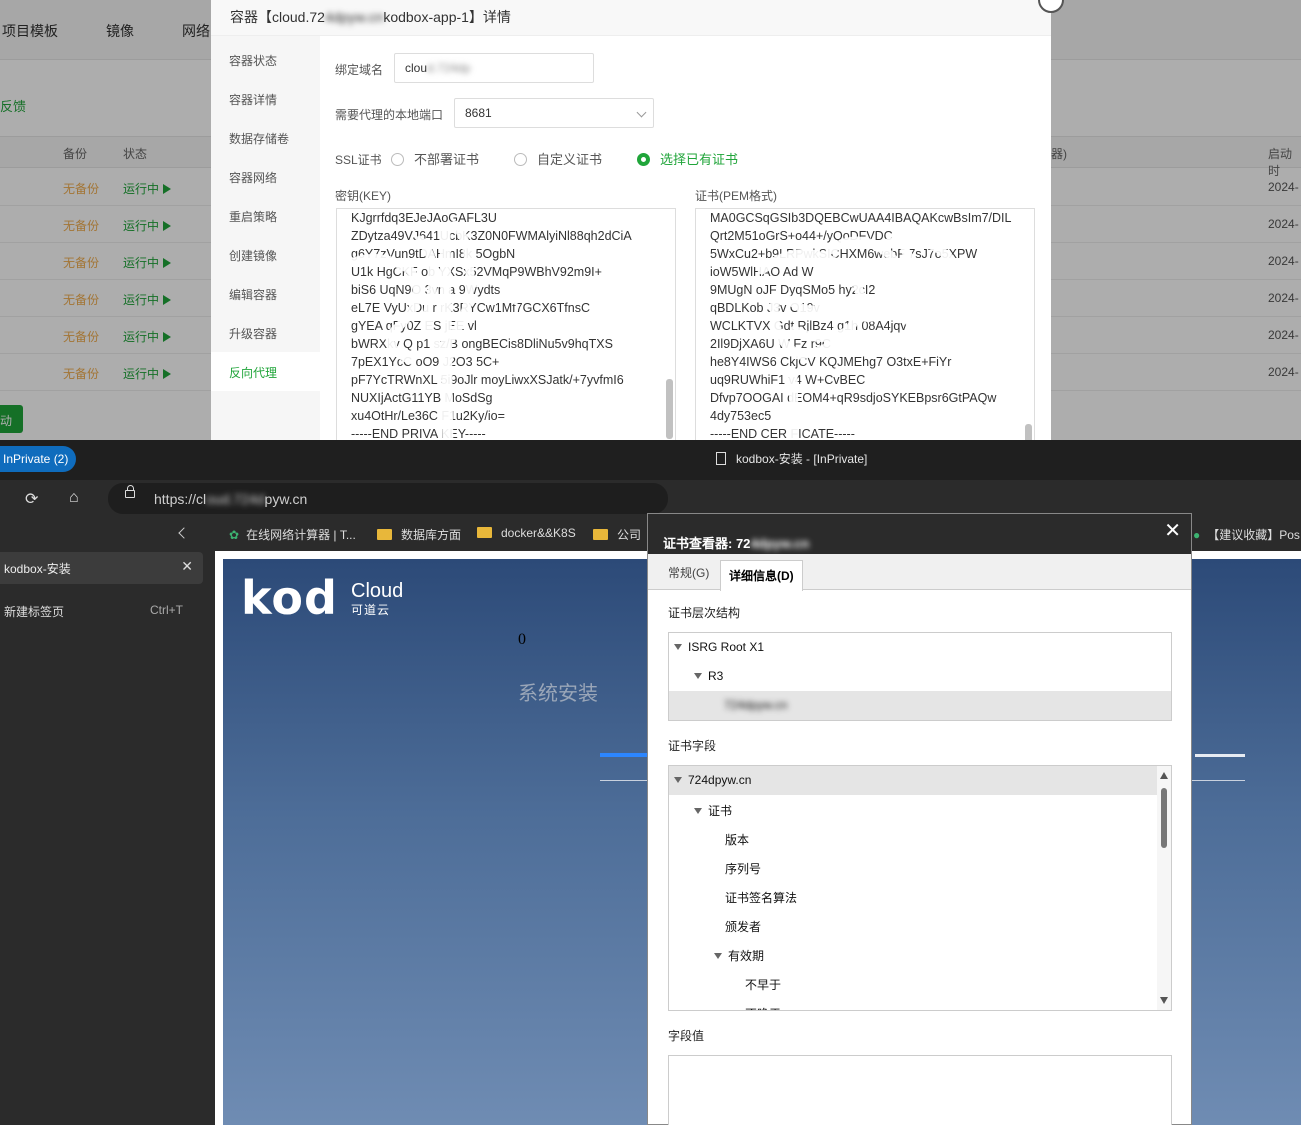  Describe the element at coordinates (920, 1004) in the screenshot. I see `field-node: 不晚于` at that location.